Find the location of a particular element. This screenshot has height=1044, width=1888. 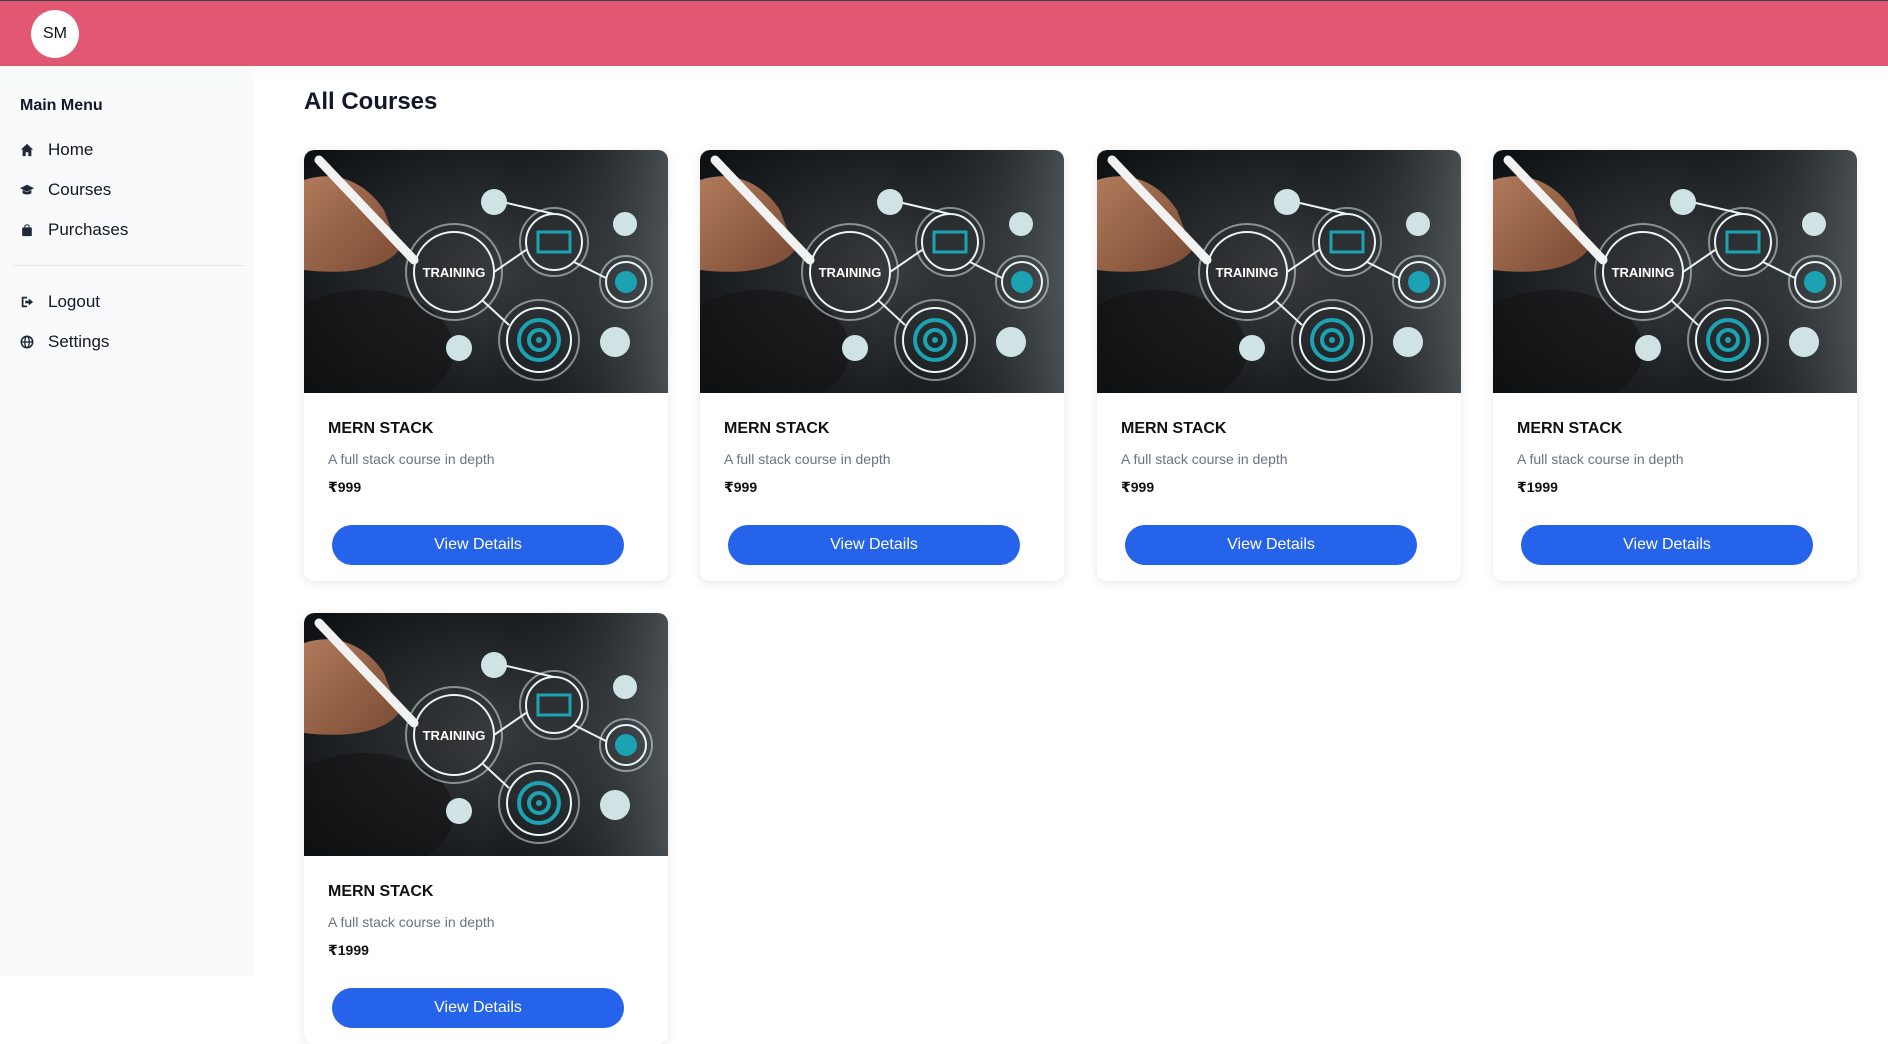

sidebar-title: Main Menu is located at coordinates (61, 105).